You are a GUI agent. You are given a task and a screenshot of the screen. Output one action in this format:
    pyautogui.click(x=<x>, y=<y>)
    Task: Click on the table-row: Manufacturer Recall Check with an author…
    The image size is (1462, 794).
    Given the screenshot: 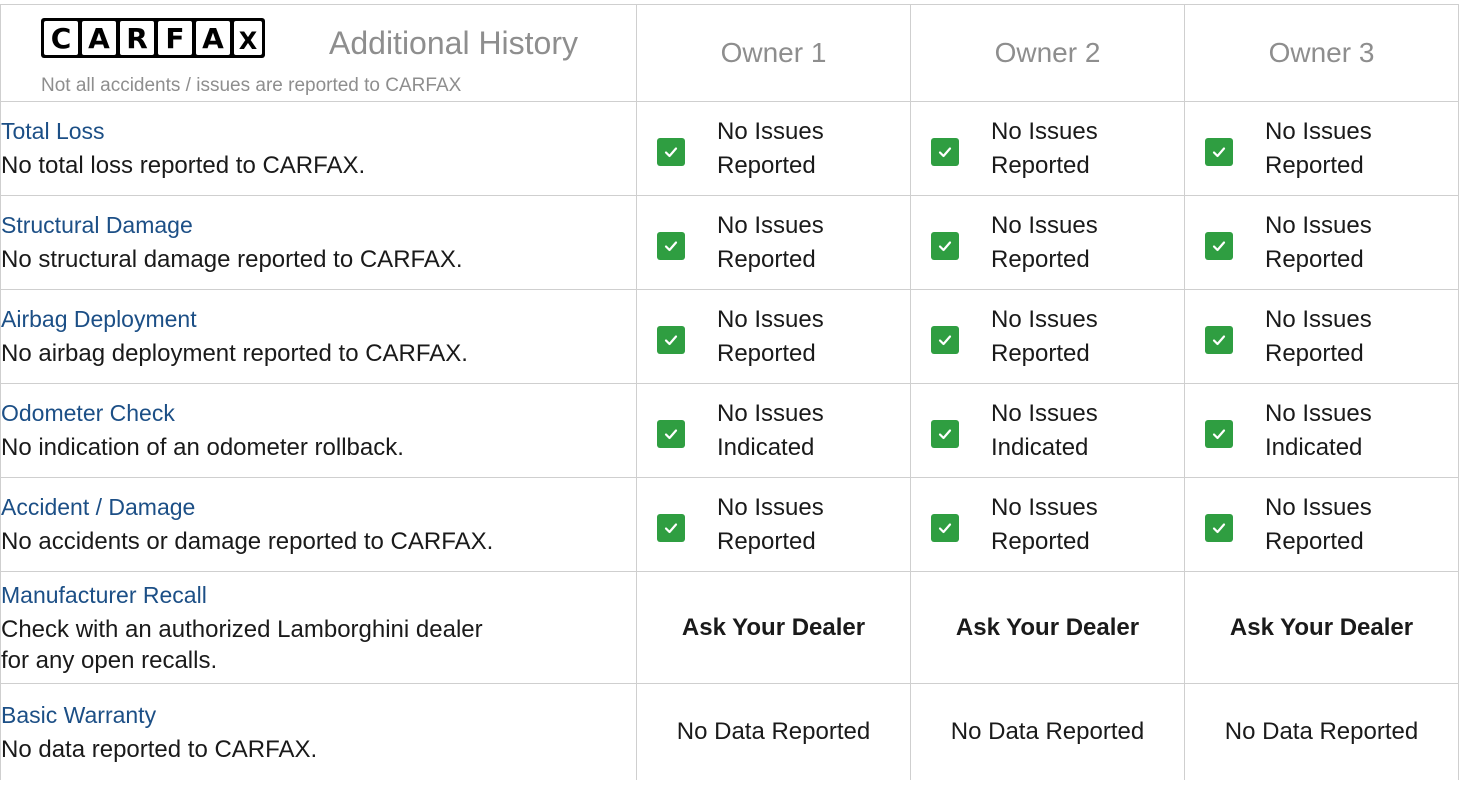 What is the action you would take?
    pyautogui.click(x=729, y=627)
    